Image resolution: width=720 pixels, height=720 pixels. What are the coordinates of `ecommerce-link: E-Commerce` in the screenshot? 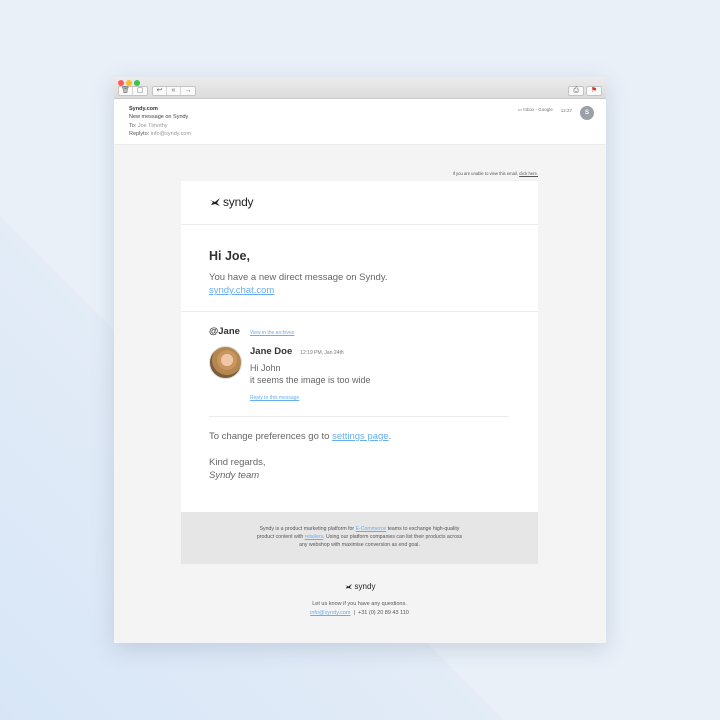 It's located at (371, 529).